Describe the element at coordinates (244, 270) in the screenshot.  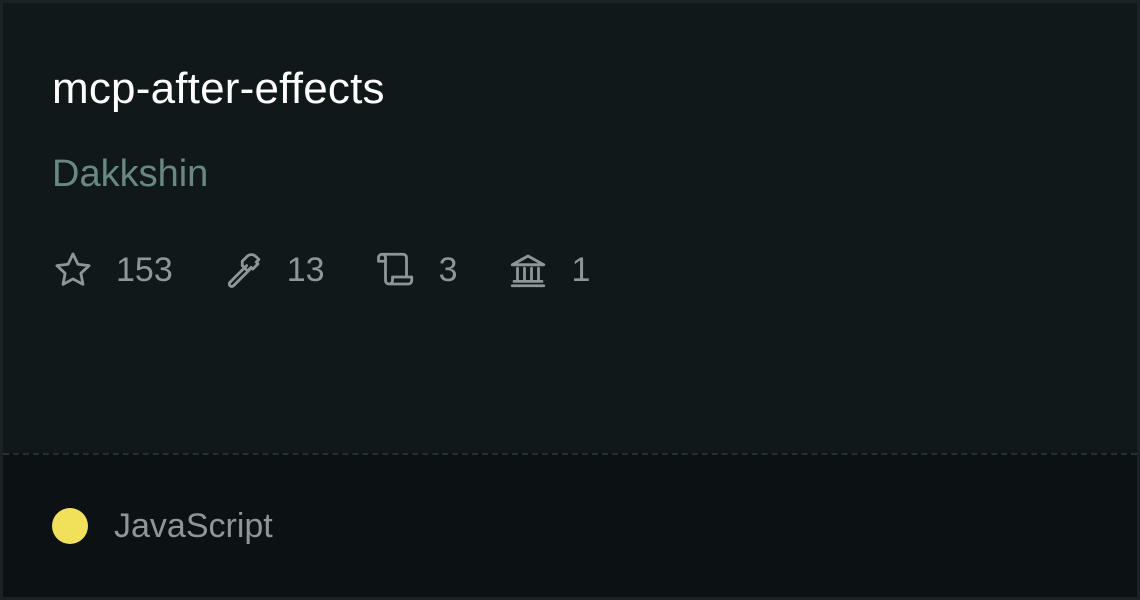
I see `hammer-icon` at that location.